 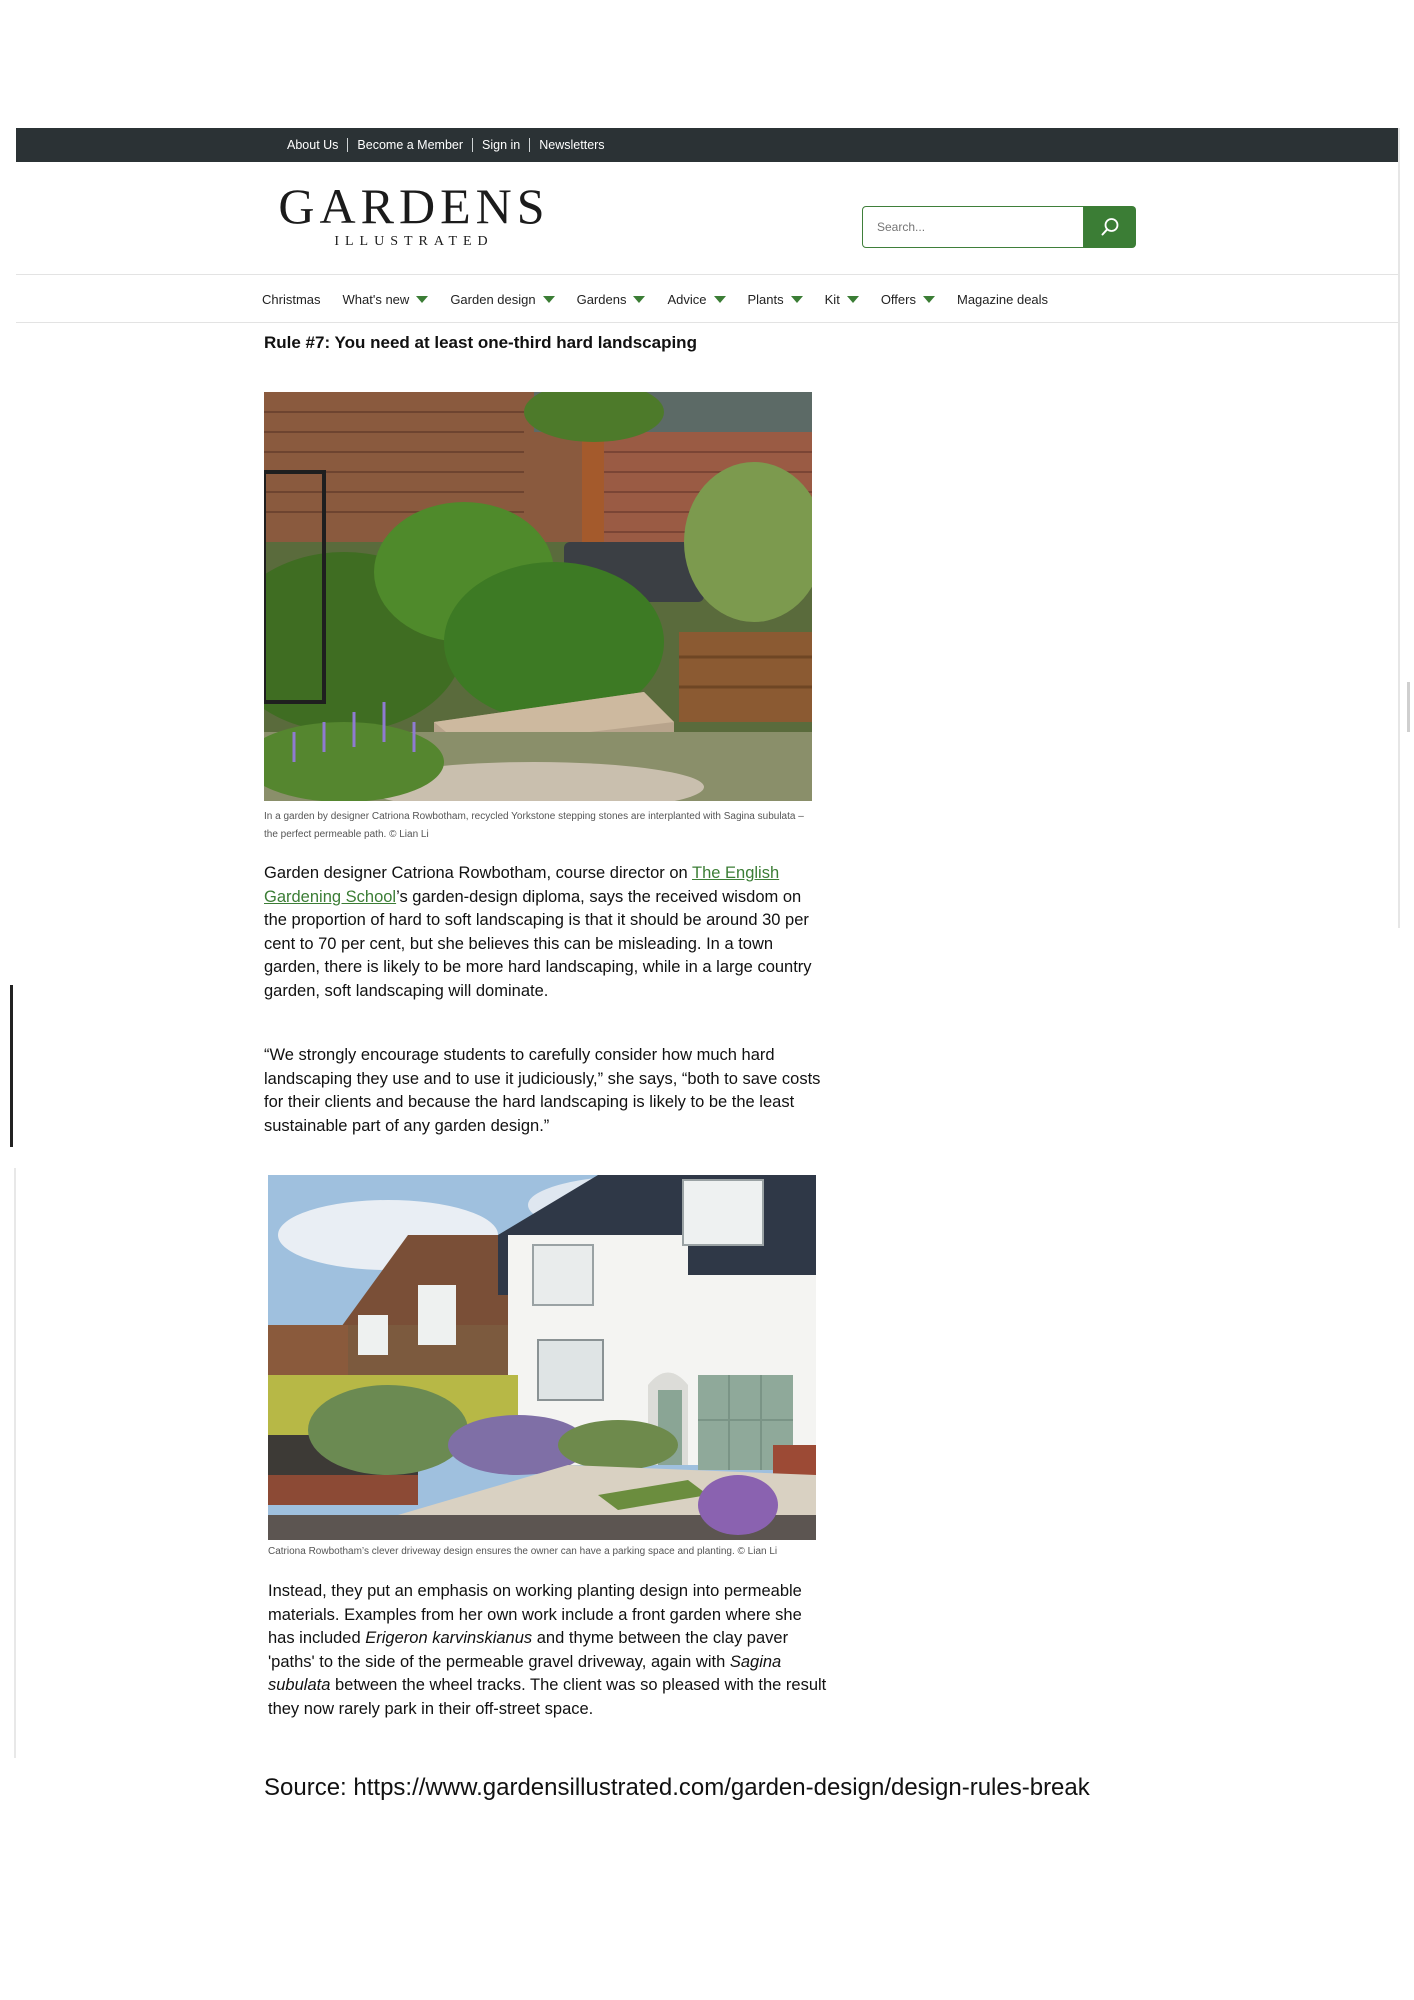 I want to click on garden-photo-driveway, so click(x=542, y=1357).